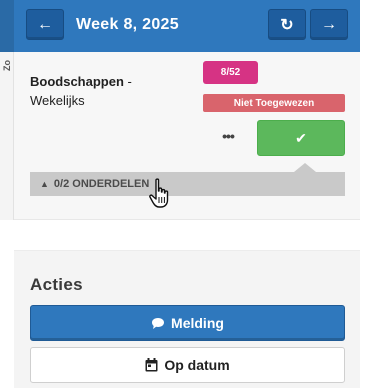 The image size is (374, 388). What do you see at coordinates (187, 184) in the screenshot?
I see `parts-toggle: ▲ 0/2 ONDERDELEN` at bounding box center [187, 184].